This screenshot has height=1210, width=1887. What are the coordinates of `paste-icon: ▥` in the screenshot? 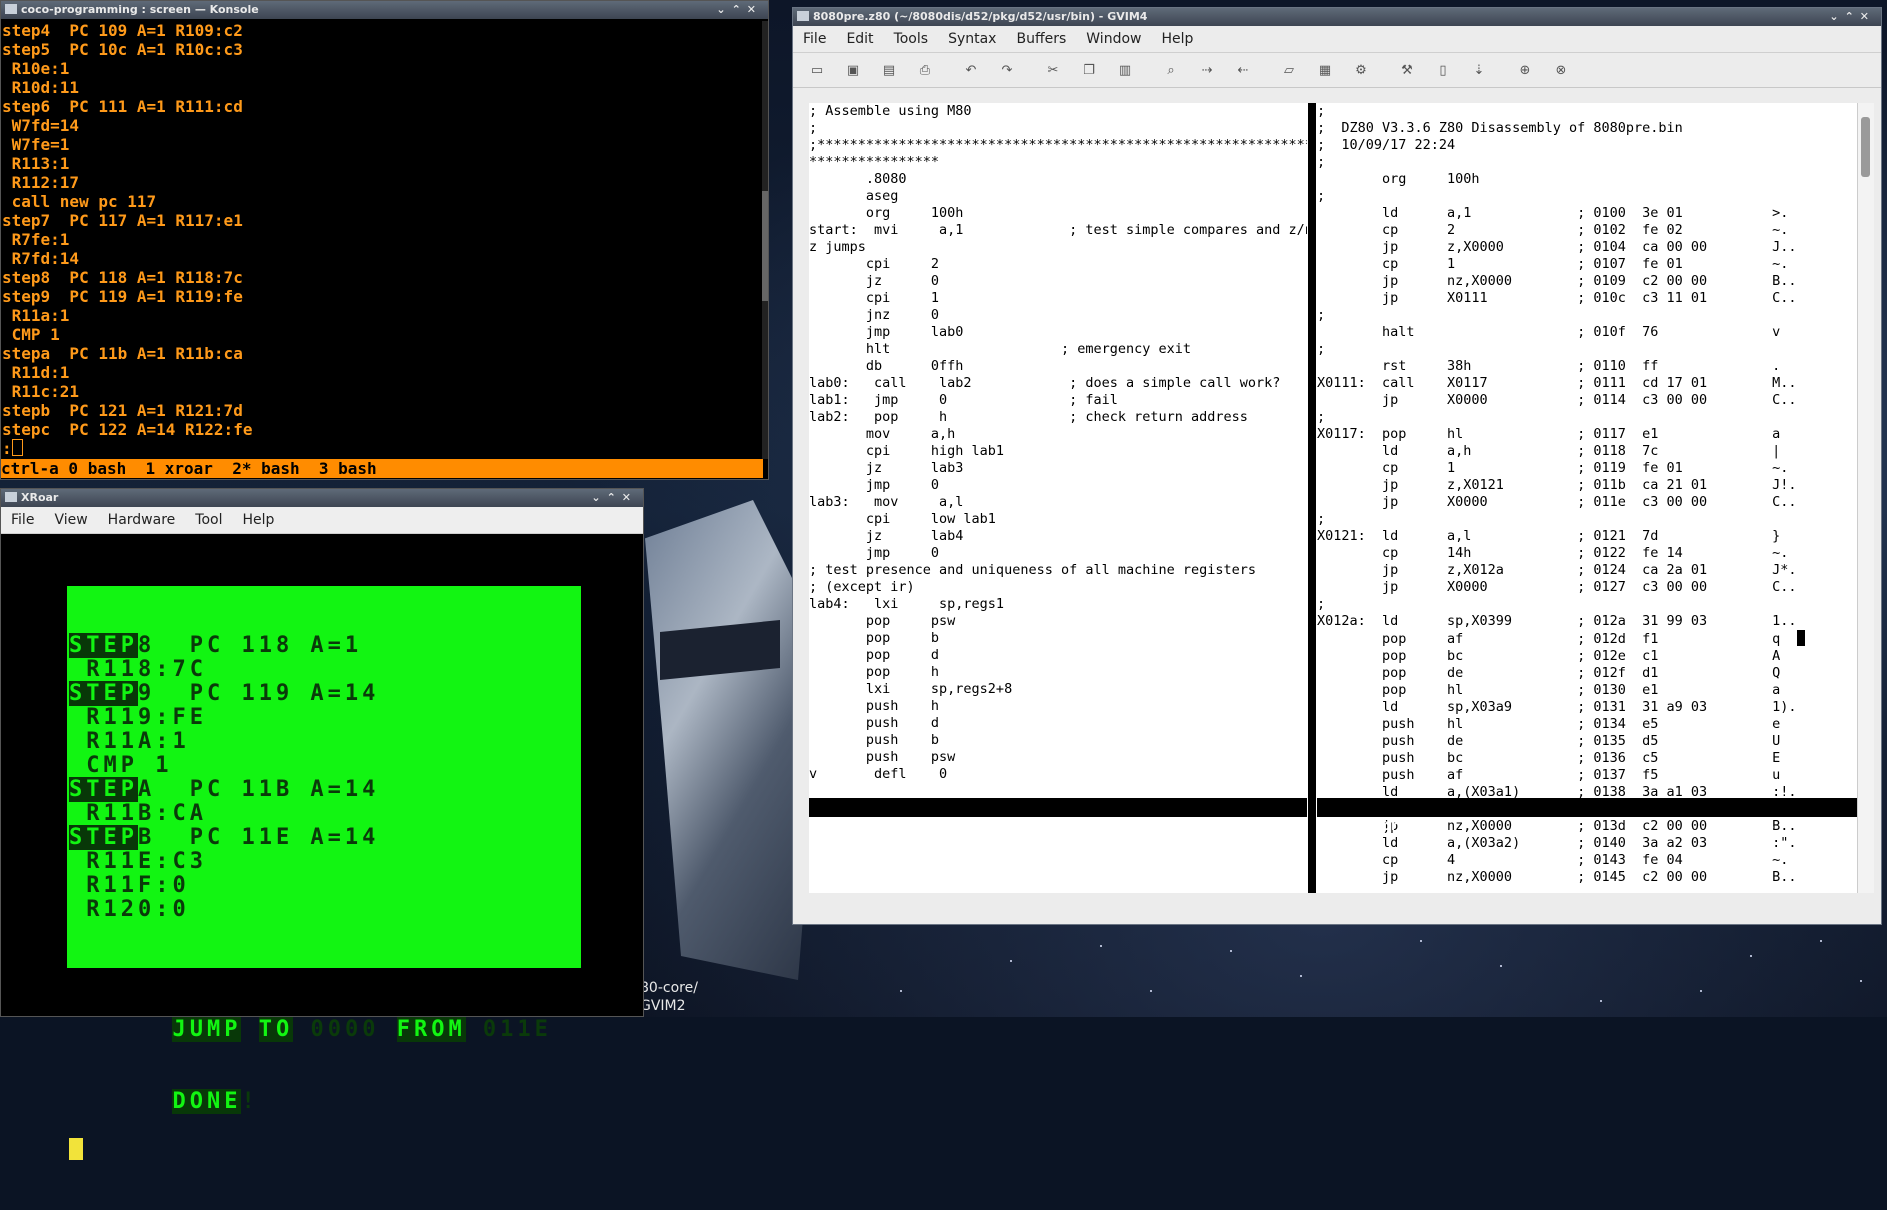 It's located at (1125, 70).